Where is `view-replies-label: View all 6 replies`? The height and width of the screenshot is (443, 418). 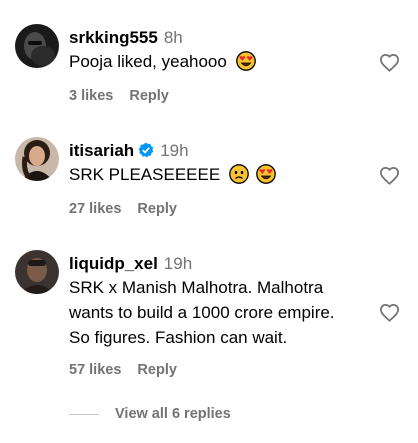 view-replies-label: View all 6 replies is located at coordinates (173, 414).